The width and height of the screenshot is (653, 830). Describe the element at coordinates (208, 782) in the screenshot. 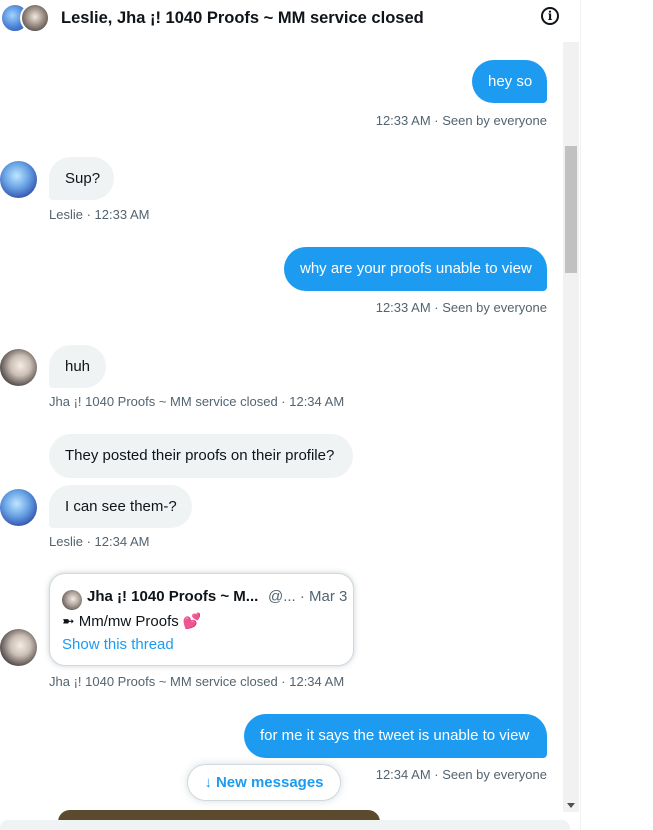

I see `arrow-down-icon: ↓` at that location.